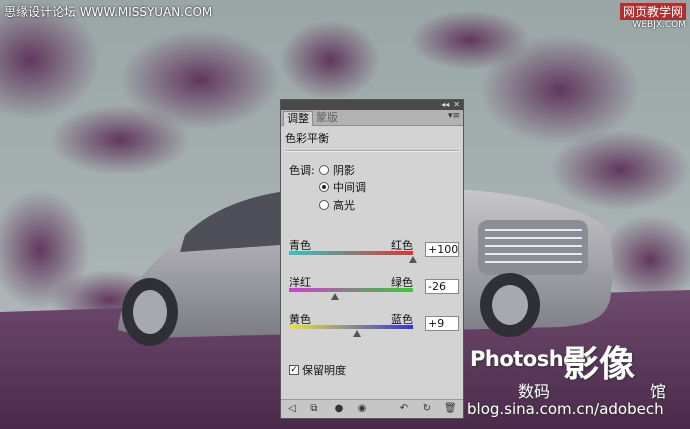  I want to click on preserve-luminosity-checkbox: ✓ 保留明度, so click(317, 370).